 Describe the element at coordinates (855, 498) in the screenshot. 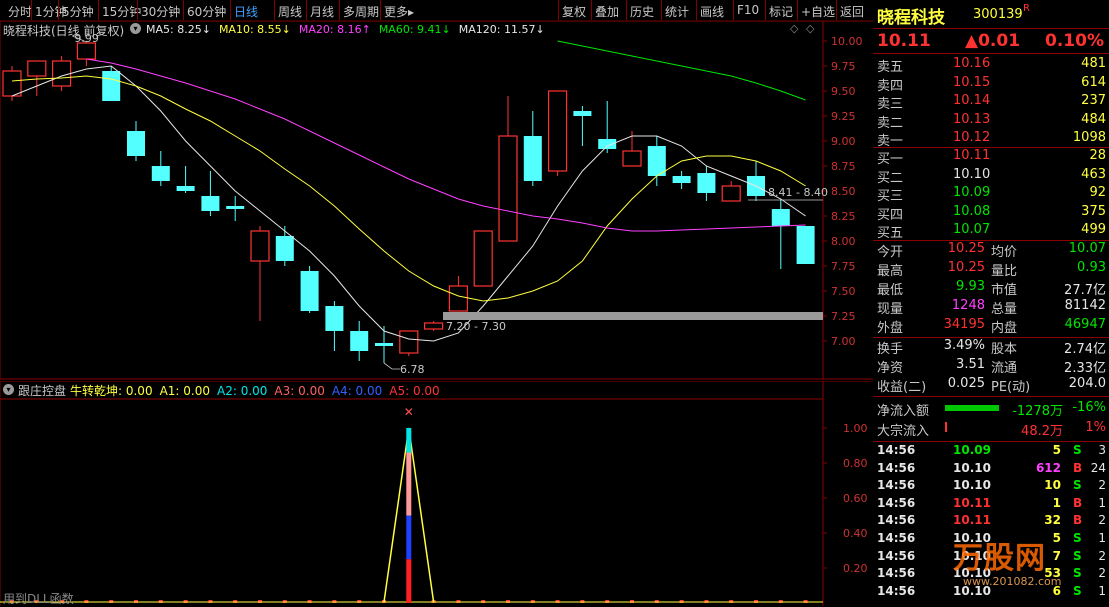

I see `ind-y-tick-label: 0.60` at that location.